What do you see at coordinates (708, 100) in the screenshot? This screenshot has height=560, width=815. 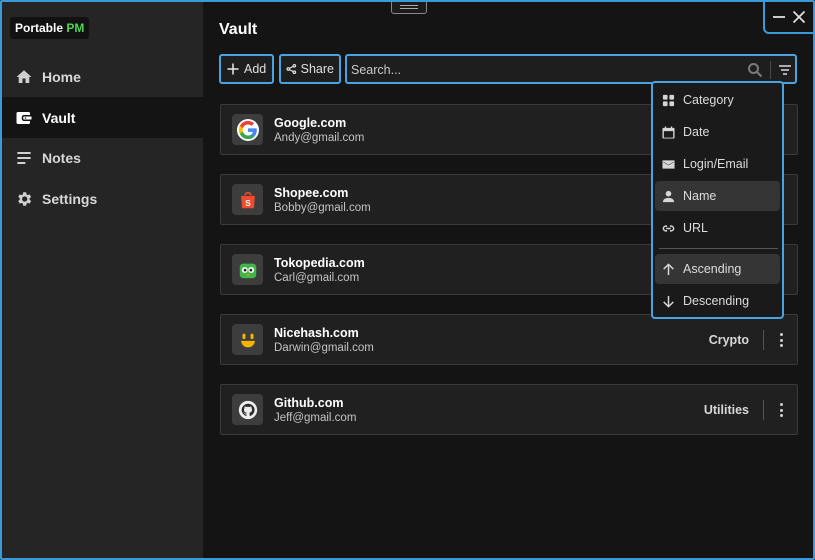 I see `sort-option-label: Category` at bounding box center [708, 100].